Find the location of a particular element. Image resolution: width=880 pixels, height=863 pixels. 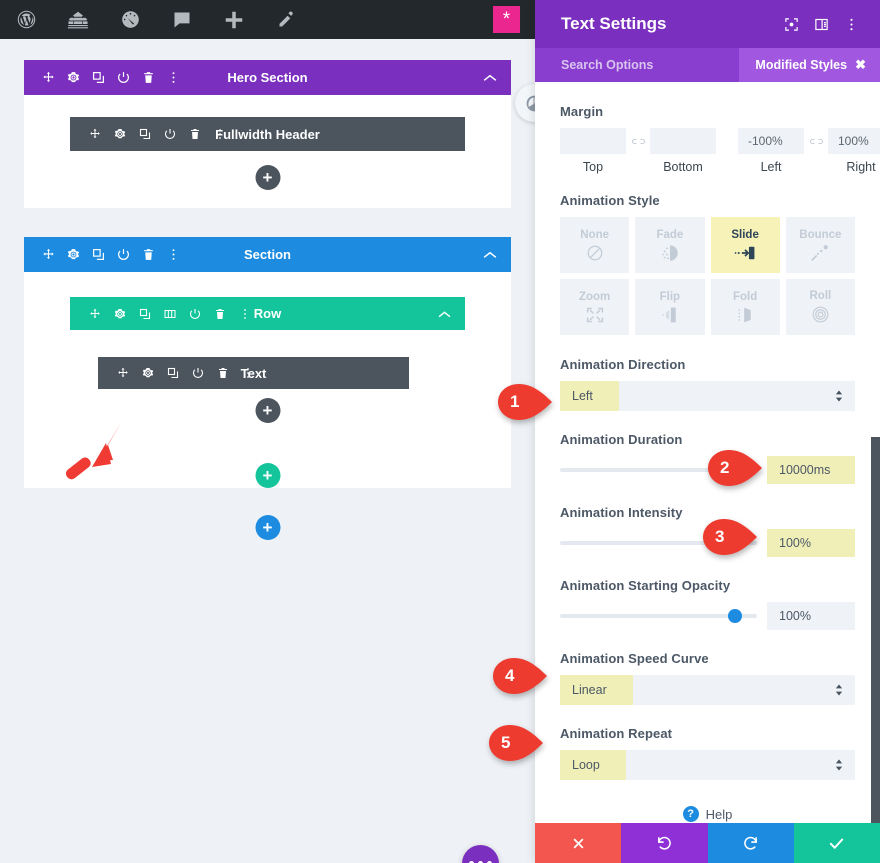

animation-repeat-label: Animation Repeat is located at coordinates (616, 733).